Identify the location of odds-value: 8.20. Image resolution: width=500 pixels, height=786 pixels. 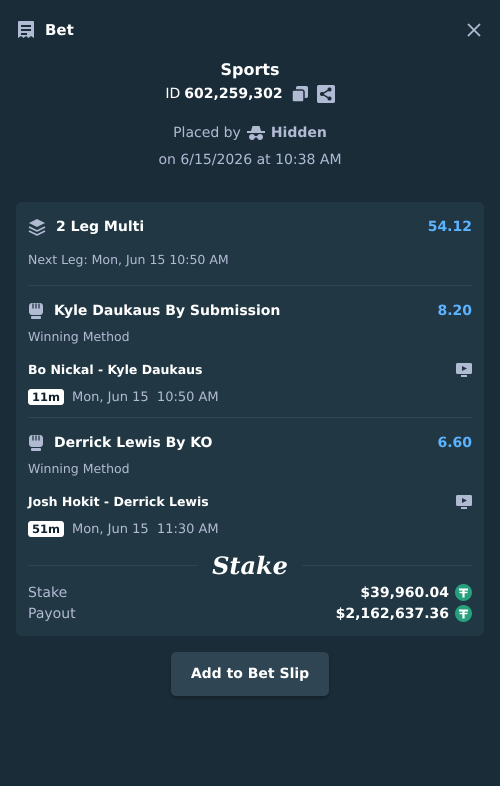
(454, 311).